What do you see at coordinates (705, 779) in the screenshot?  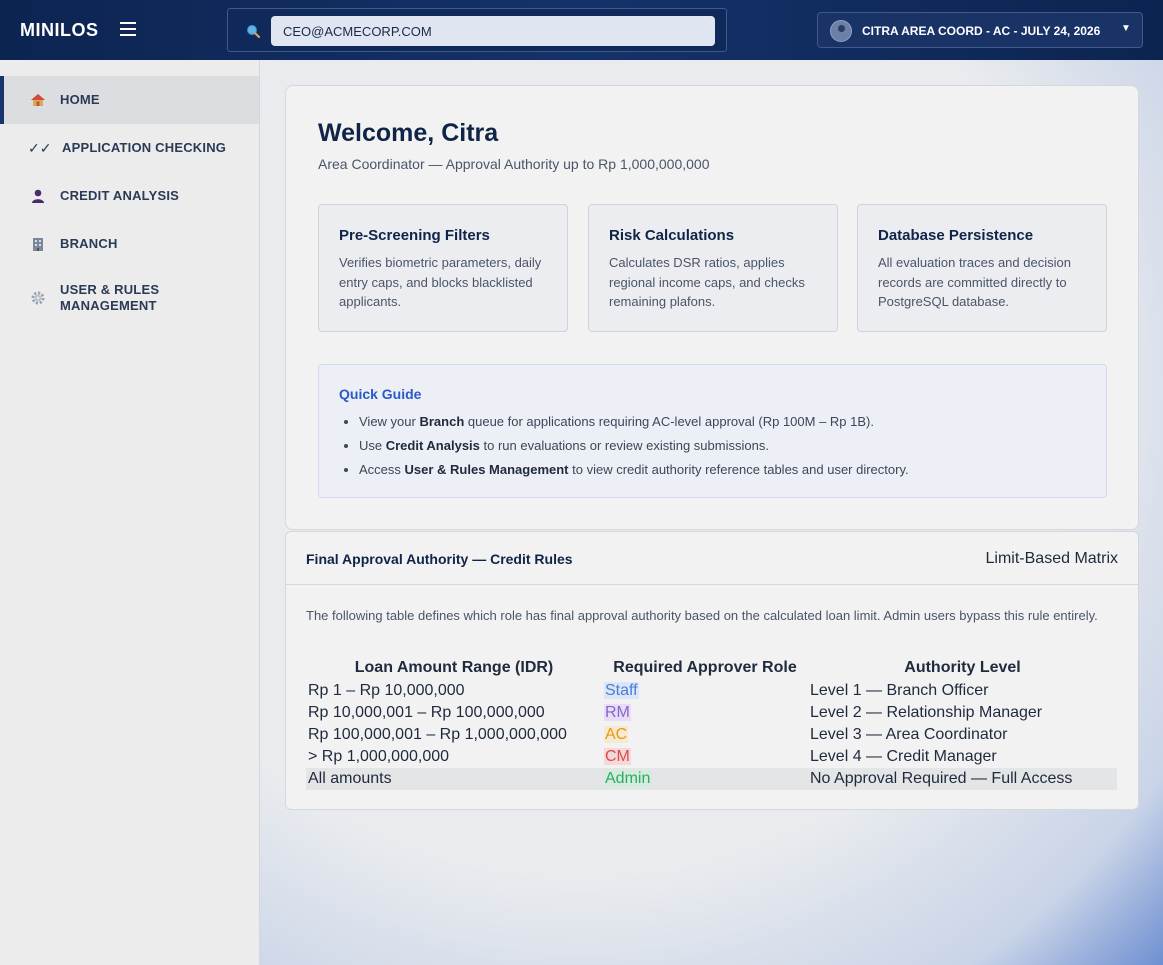 I see `approver-role-cell: Admin` at bounding box center [705, 779].